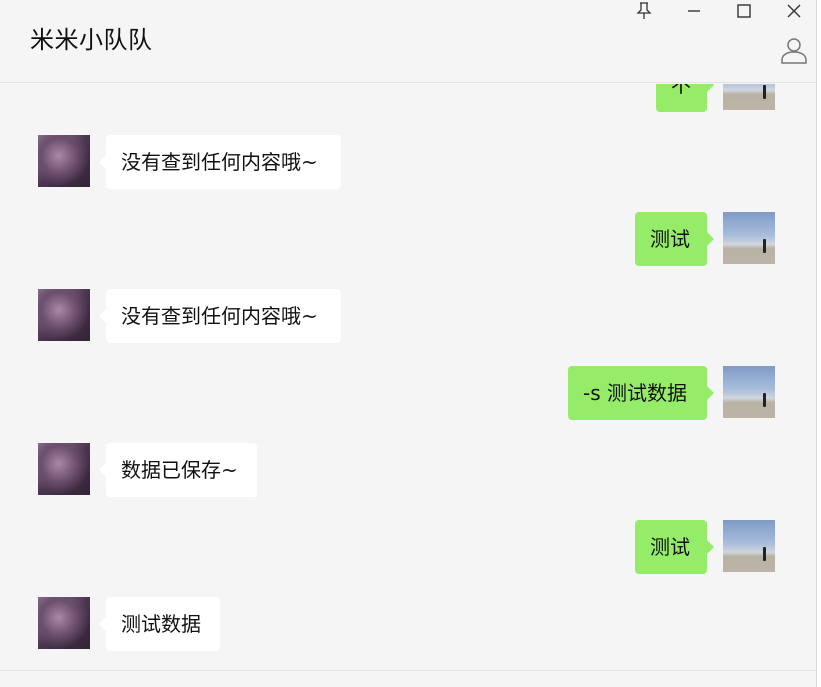 The height and width of the screenshot is (687, 821). I want to click on maximize-button, so click(744, 11).